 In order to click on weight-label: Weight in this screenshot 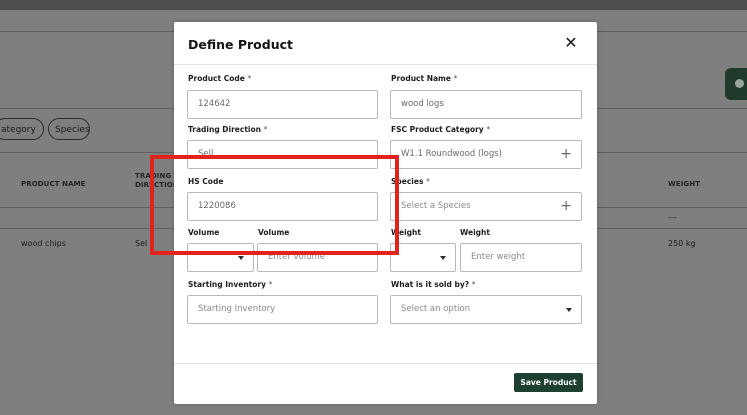, I will do `click(475, 232)`.